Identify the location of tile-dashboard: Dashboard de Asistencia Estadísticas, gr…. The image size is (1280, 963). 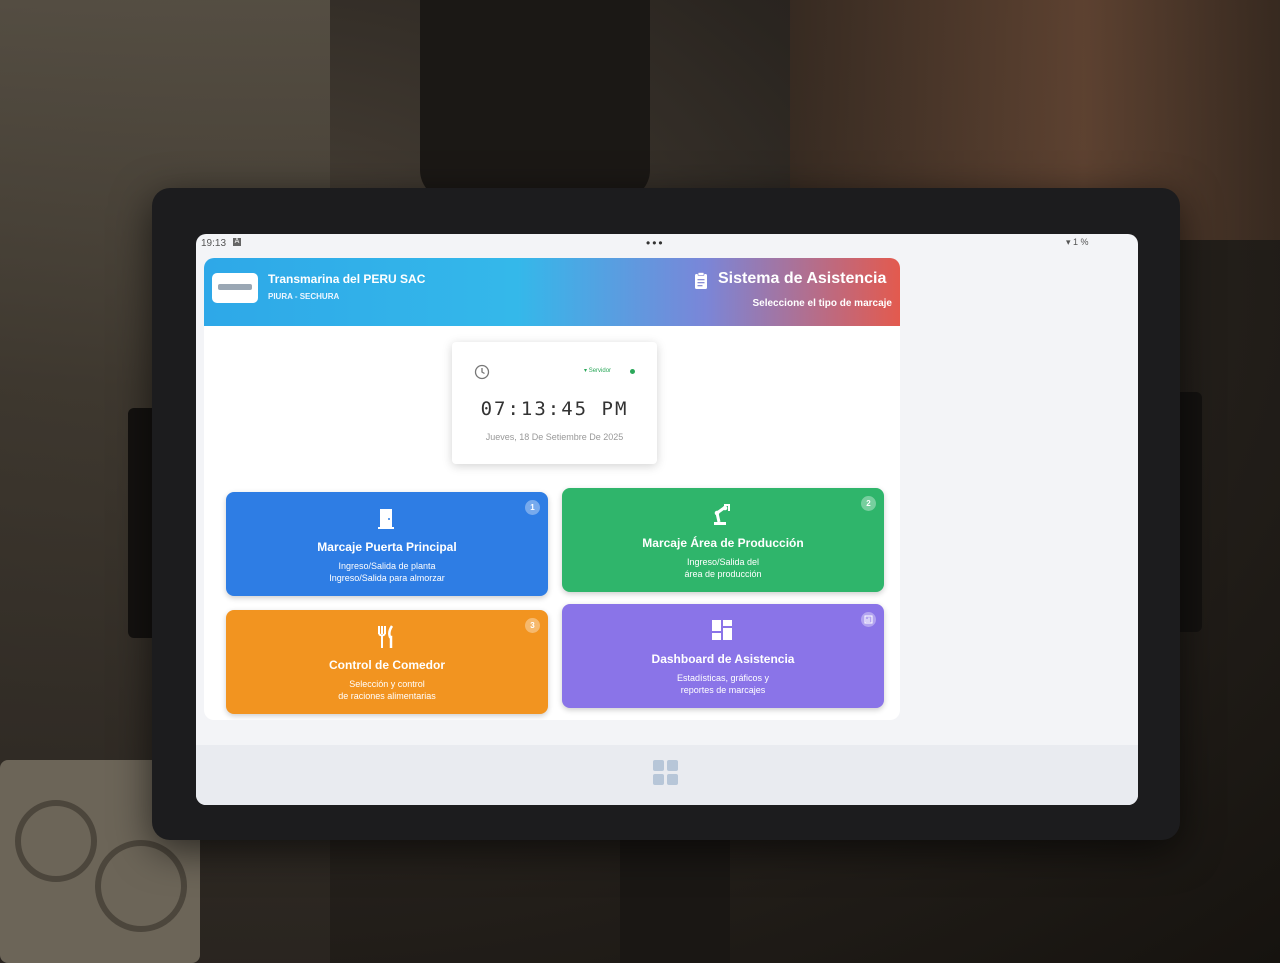
(723, 656).